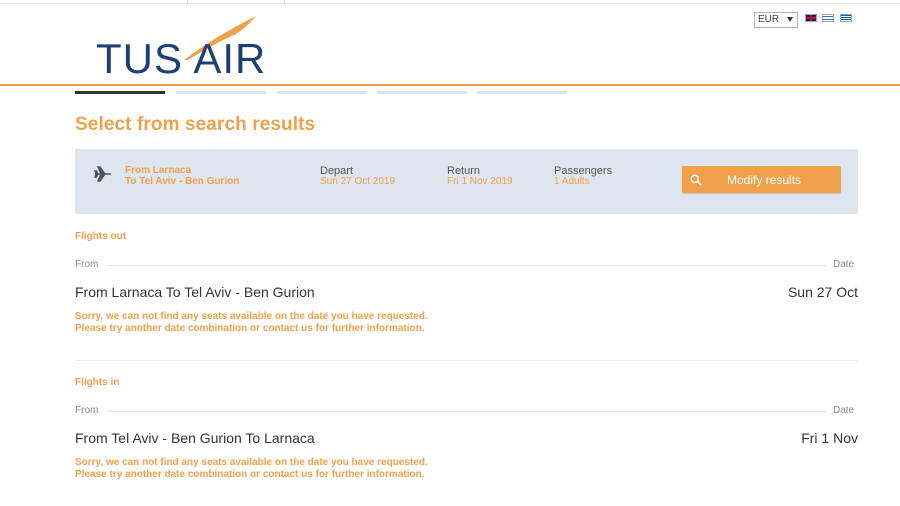  What do you see at coordinates (467, 265) in the screenshot?
I see `flights-out-header-rule` at bounding box center [467, 265].